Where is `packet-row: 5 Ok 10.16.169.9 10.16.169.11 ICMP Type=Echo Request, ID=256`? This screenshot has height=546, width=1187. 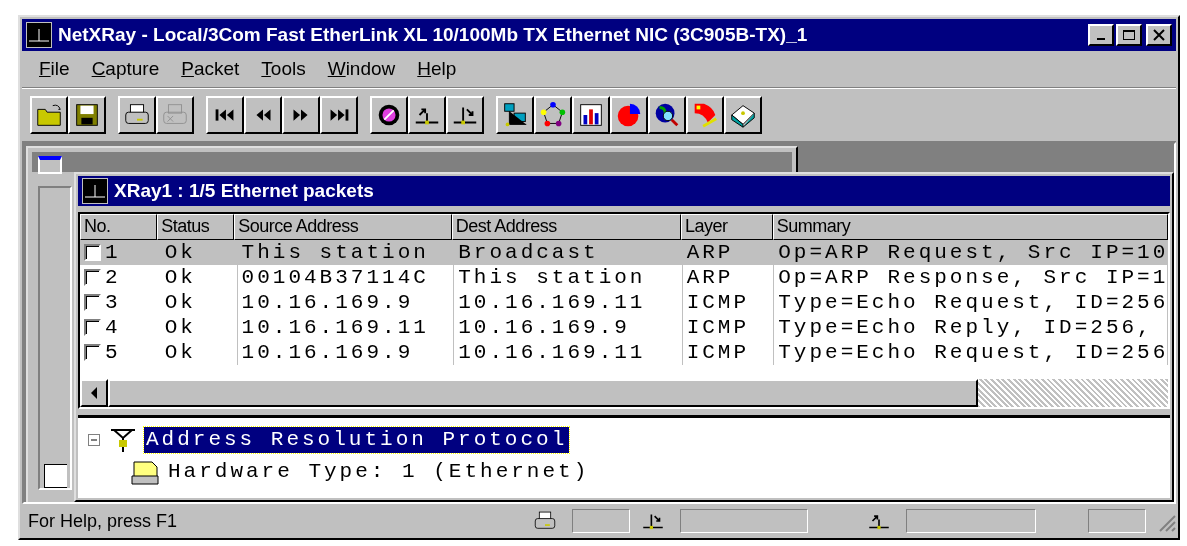
packet-row: 5 Ok 10.16.169.9 10.16.169.11 ICMP Type=Echo Request, ID=256 is located at coordinates (624, 352).